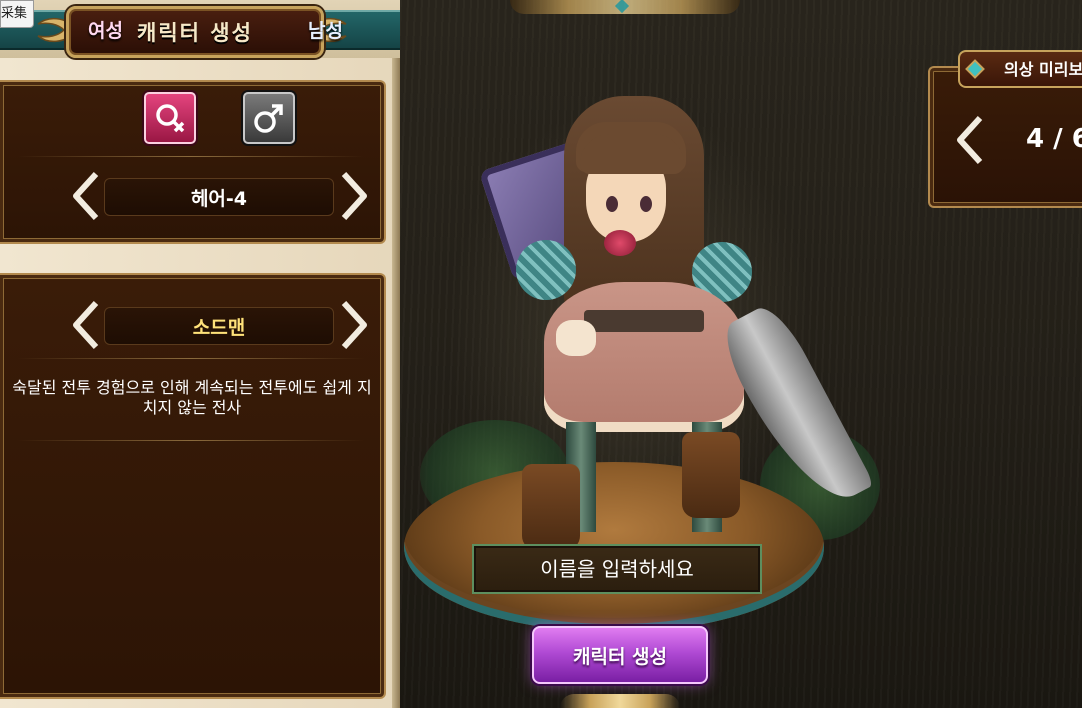  What do you see at coordinates (192, 397) in the screenshot?
I see `class-description: 숙달된 전투 경험으로 인해 계속되는 전투에도 쉽게 지치지 않는 전사` at bounding box center [192, 397].